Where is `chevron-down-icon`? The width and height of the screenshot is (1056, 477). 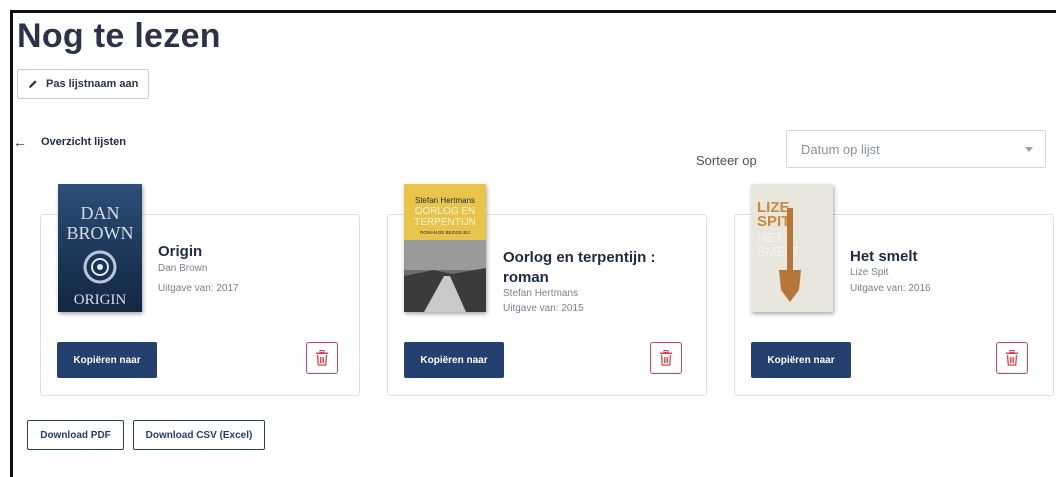
chevron-down-icon is located at coordinates (1029, 149).